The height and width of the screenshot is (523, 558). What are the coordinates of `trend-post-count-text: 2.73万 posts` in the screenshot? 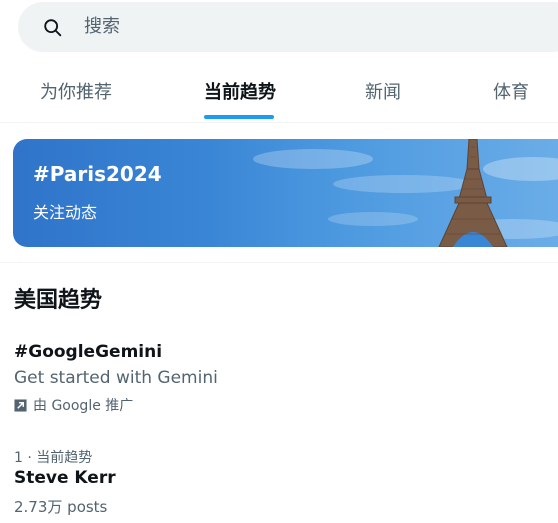 It's located at (61, 507).